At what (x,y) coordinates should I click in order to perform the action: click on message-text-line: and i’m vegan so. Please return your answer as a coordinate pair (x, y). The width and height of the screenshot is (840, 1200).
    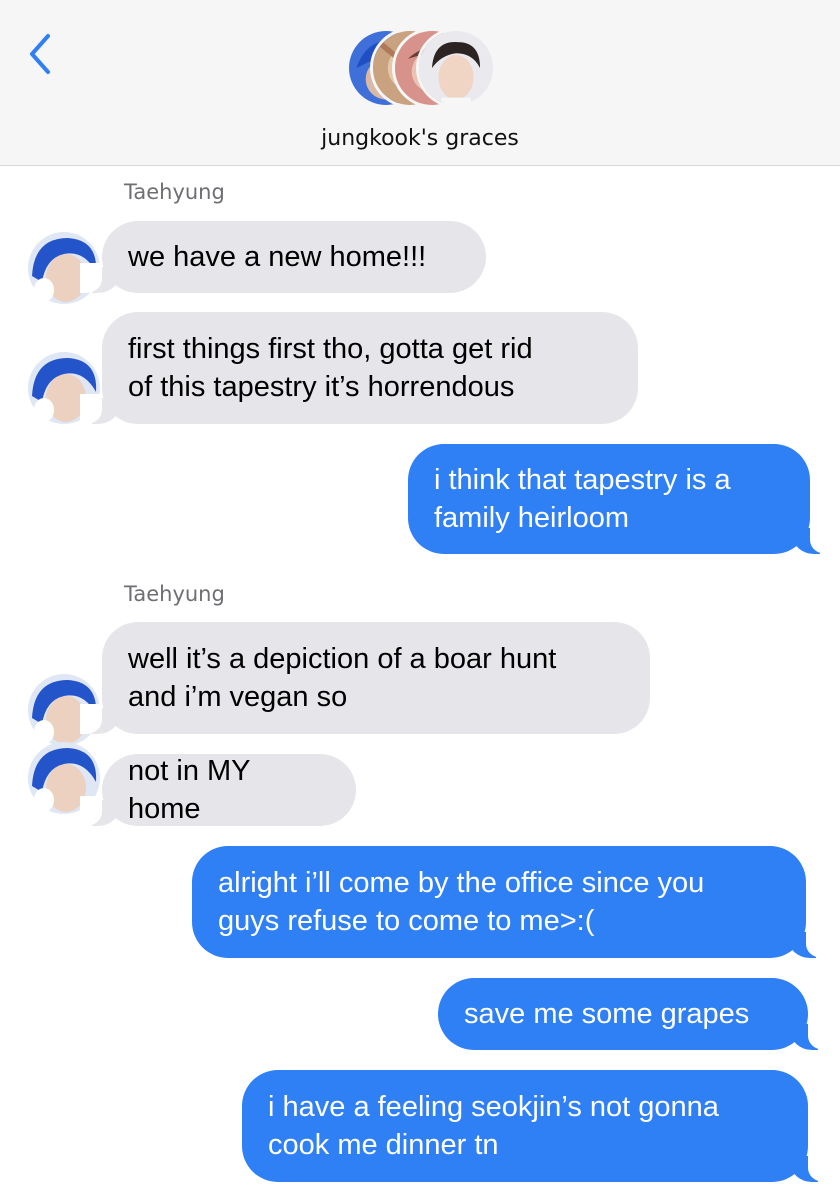
    Looking at the image, I should click on (238, 697).